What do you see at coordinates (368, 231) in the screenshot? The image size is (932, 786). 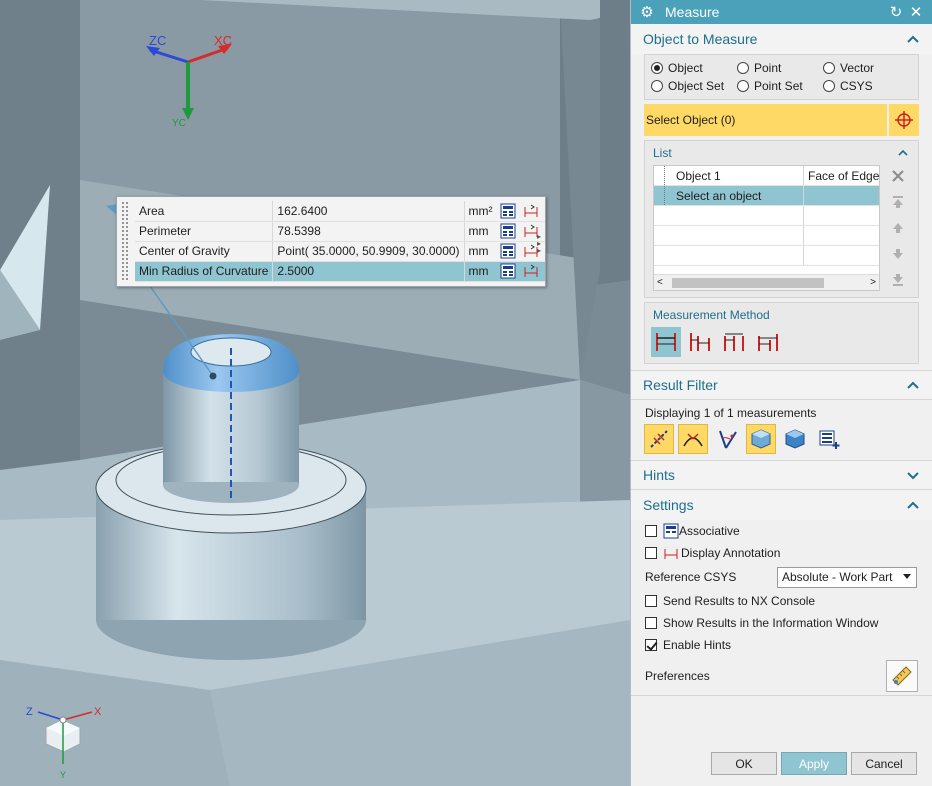 I see `result-value: 78.5398` at bounding box center [368, 231].